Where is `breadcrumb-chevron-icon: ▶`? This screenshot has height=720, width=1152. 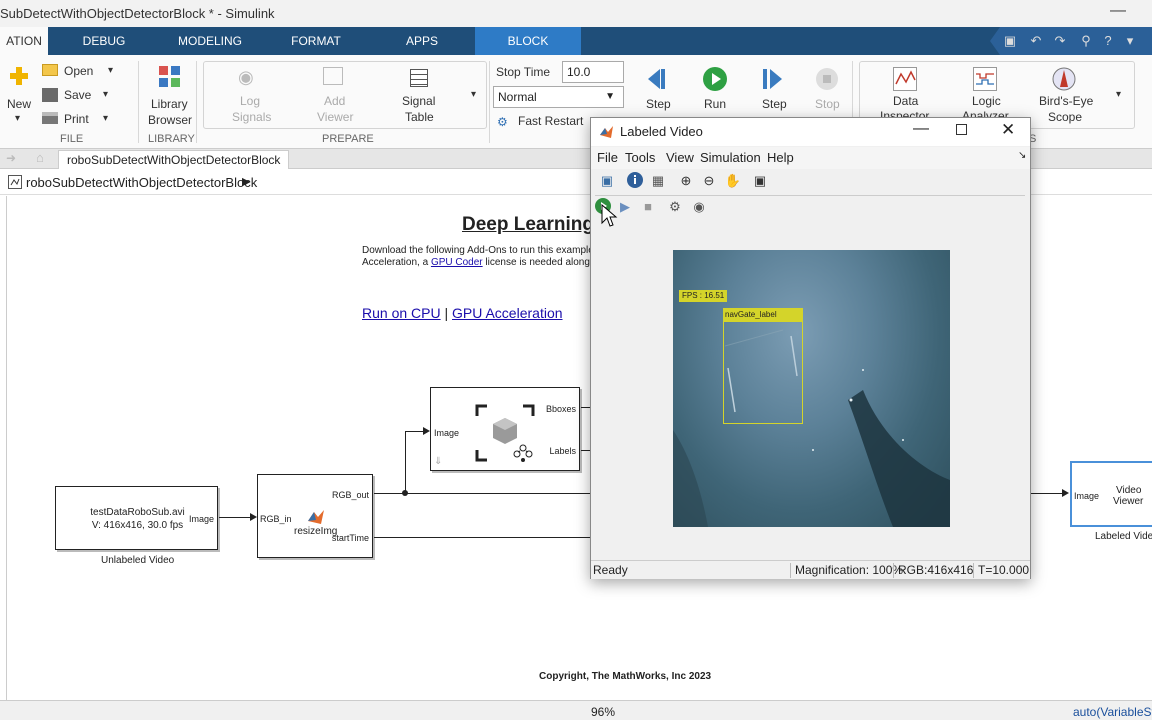
breadcrumb-chevron-icon: ▶ is located at coordinates (246, 181).